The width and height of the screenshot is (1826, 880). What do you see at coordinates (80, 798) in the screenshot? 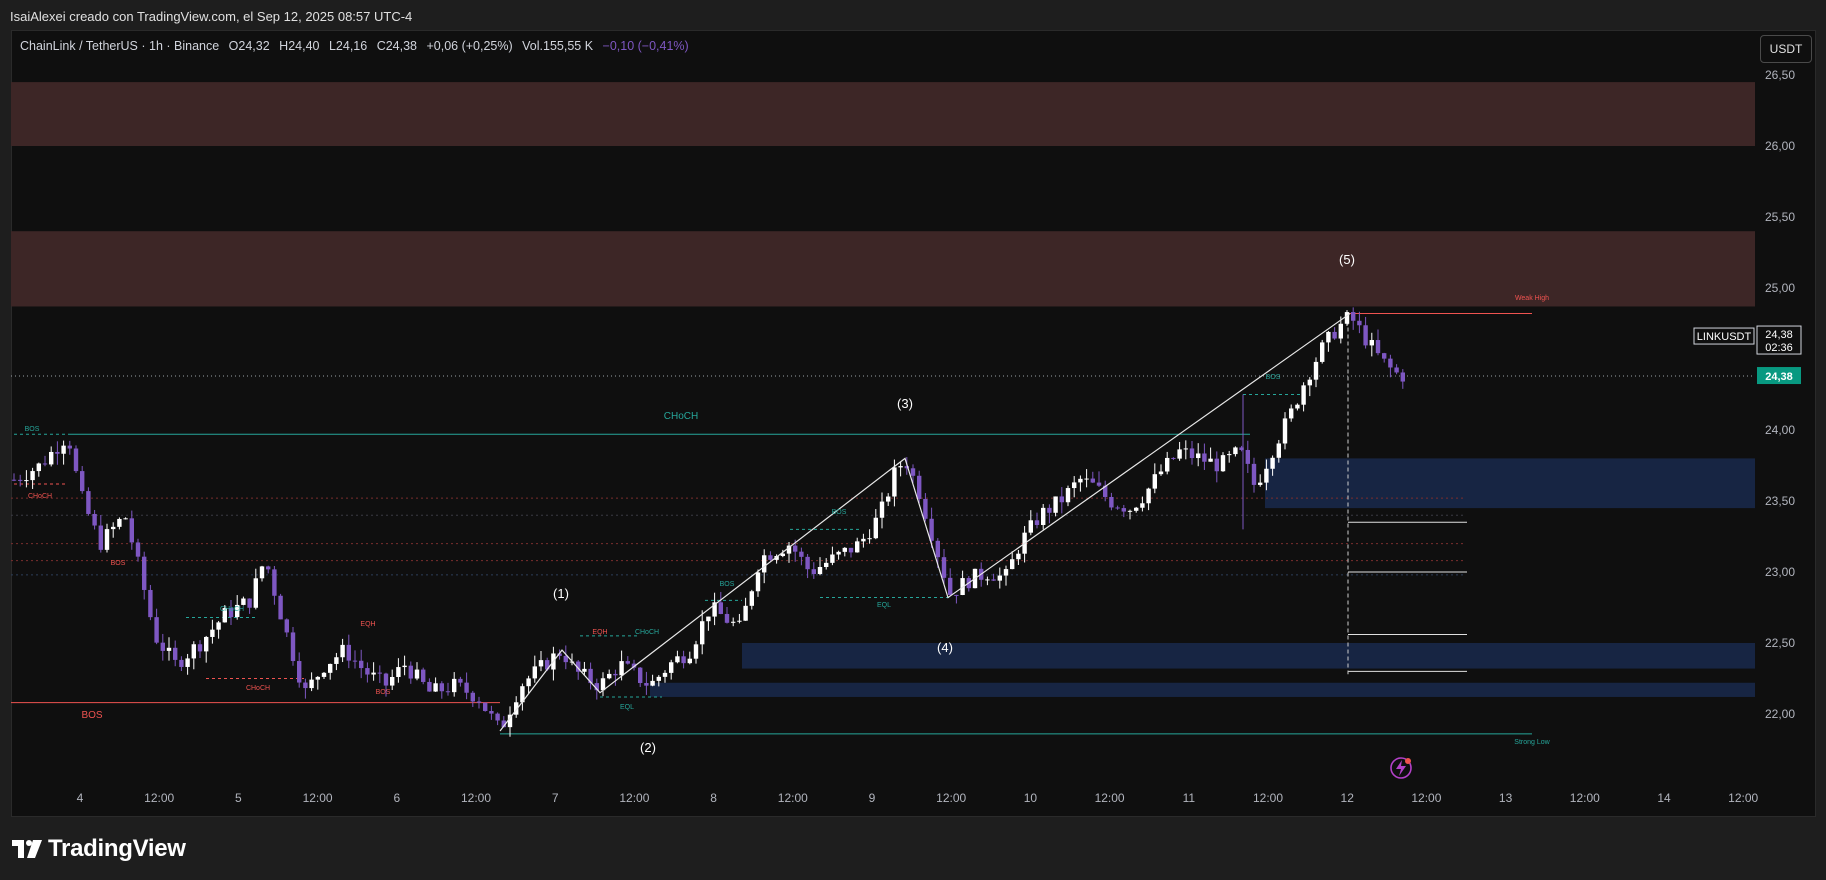
I see `time-tick-label: 4` at bounding box center [80, 798].